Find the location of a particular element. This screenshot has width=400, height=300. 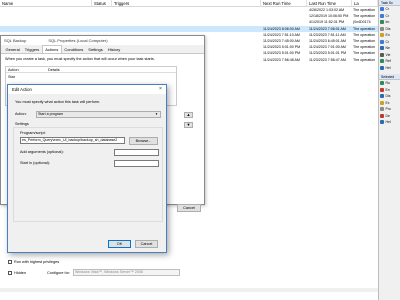

down-arrow-icon: ▼ is located at coordinates (188, 124).